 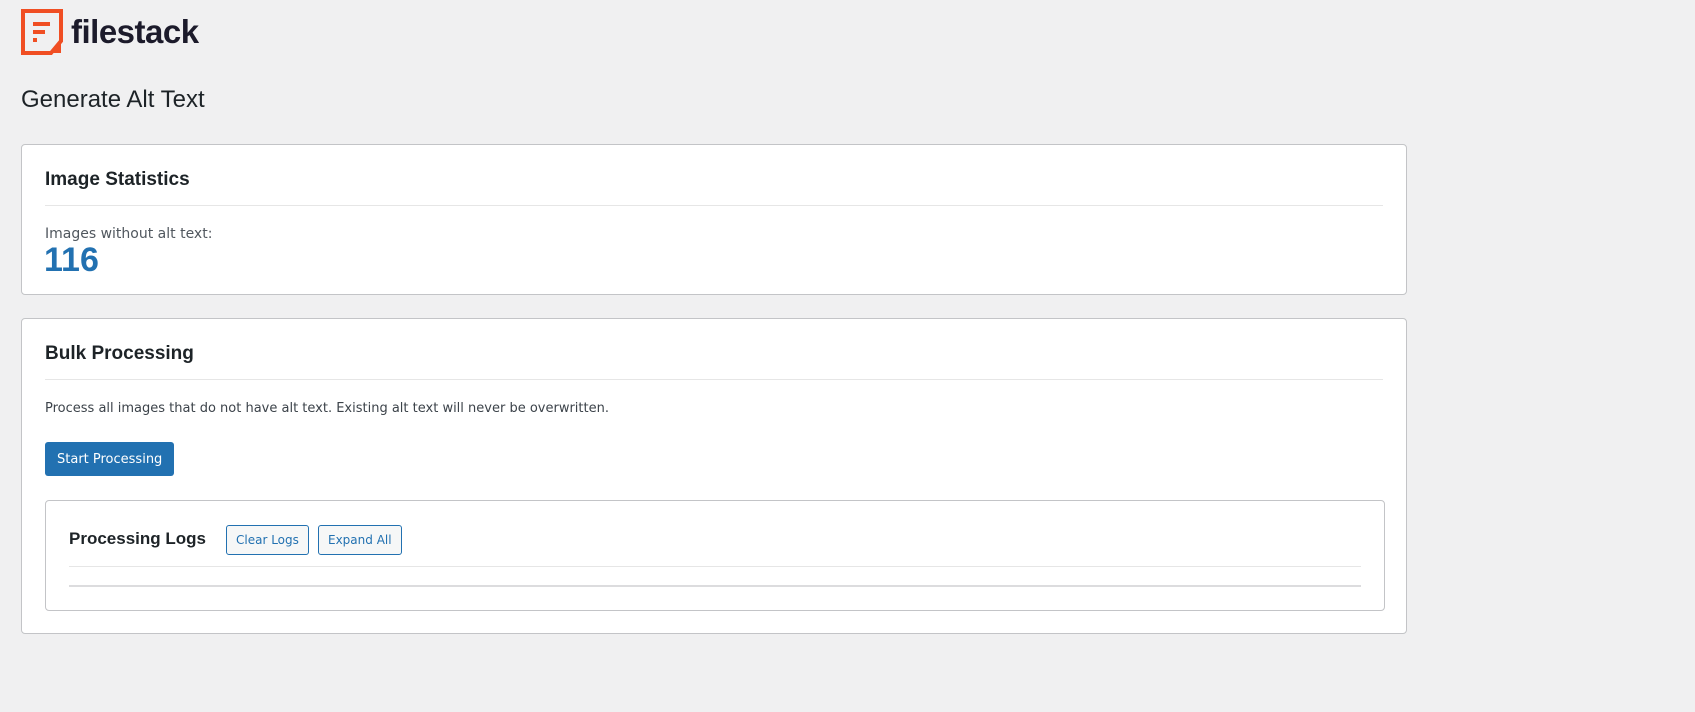 I want to click on start-processing-button: Start Processing, so click(x=110, y=459).